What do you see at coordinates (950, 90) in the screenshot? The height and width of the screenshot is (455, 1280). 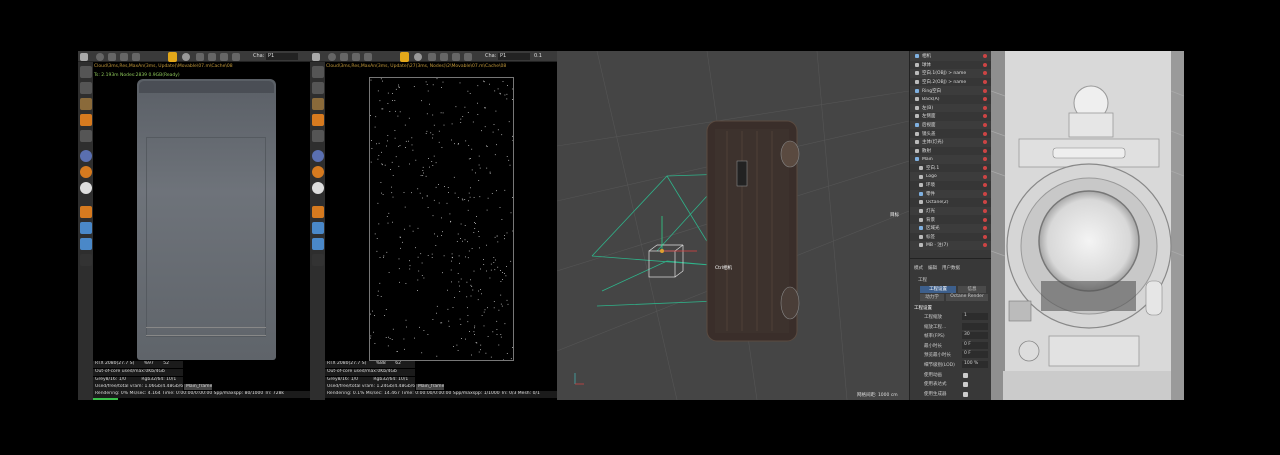 I see `object-row: Ring空白` at bounding box center [950, 90].